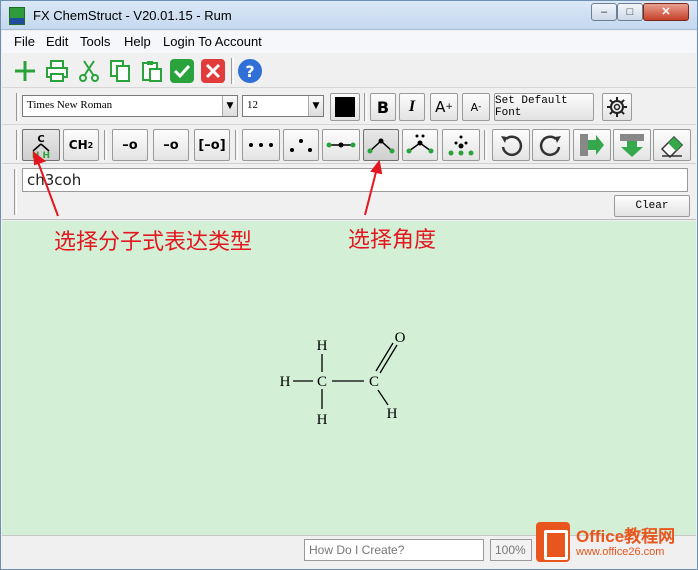 The image size is (698, 570). Describe the element at coordinates (551, 145) in the screenshot. I see `rotate-right-icon` at that location.